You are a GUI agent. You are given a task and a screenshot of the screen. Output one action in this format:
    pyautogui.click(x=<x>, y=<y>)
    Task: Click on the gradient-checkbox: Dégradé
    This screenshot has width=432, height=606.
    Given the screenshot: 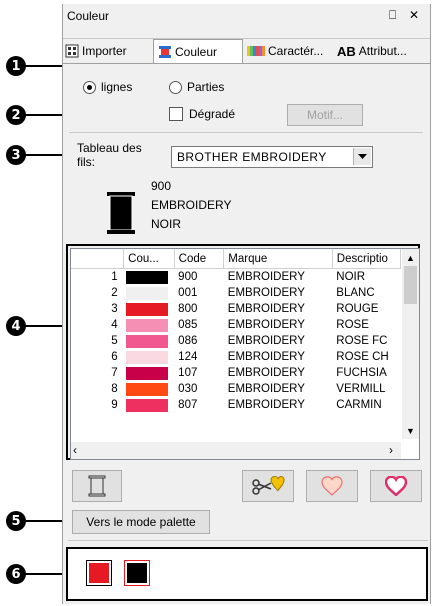 What is the action you would take?
    pyautogui.click(x=202, y=114)
    